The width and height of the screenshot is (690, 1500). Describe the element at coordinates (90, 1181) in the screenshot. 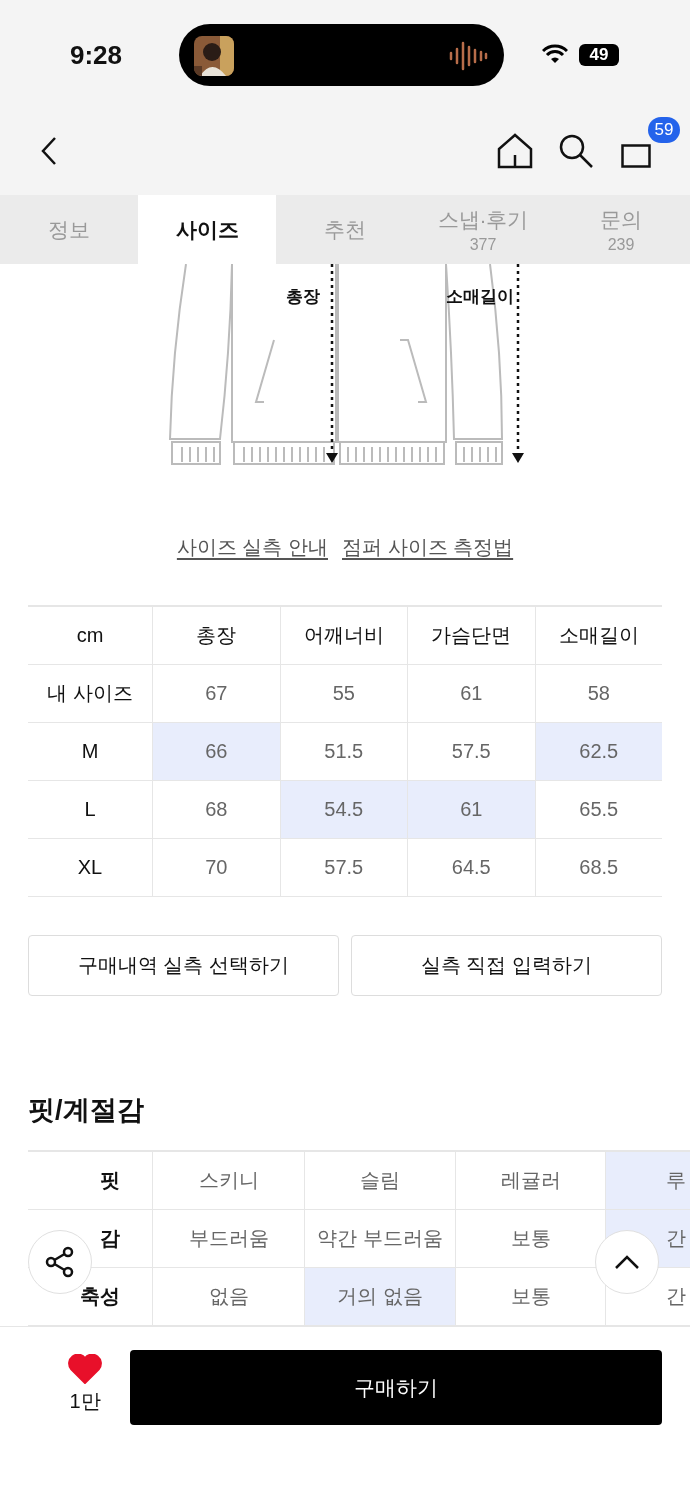

I see `row-header: 핏` at that location.